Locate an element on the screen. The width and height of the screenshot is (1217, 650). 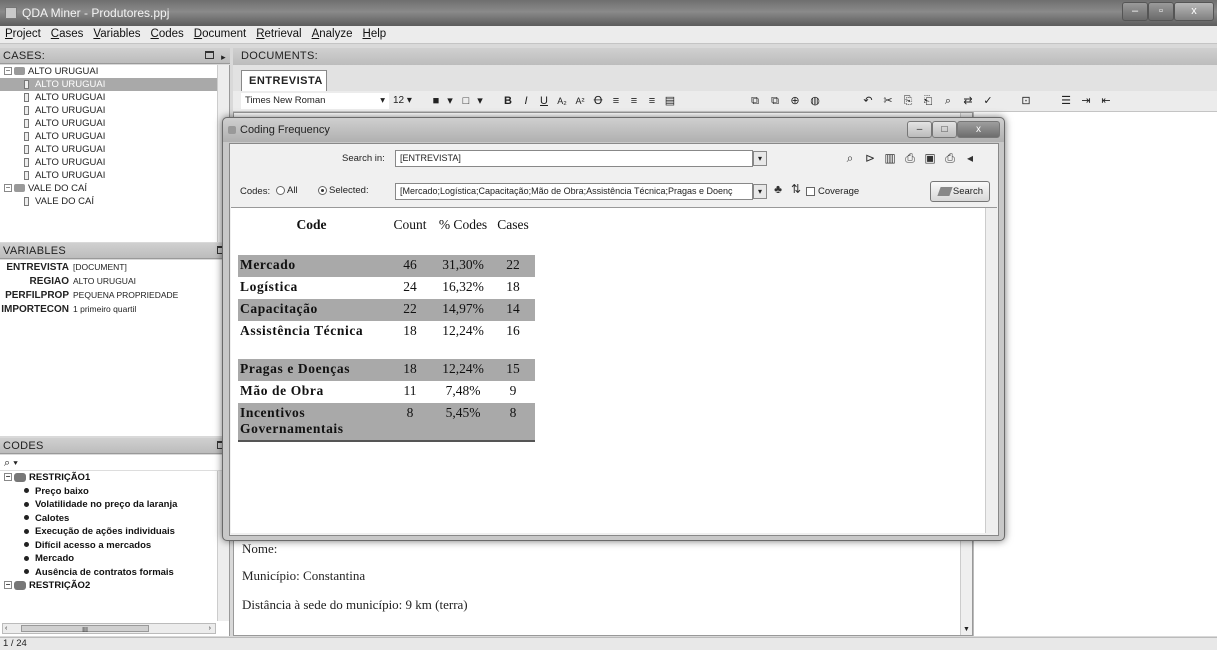
coverage-checkbox: Coverage is located at coordinates (832, 191).